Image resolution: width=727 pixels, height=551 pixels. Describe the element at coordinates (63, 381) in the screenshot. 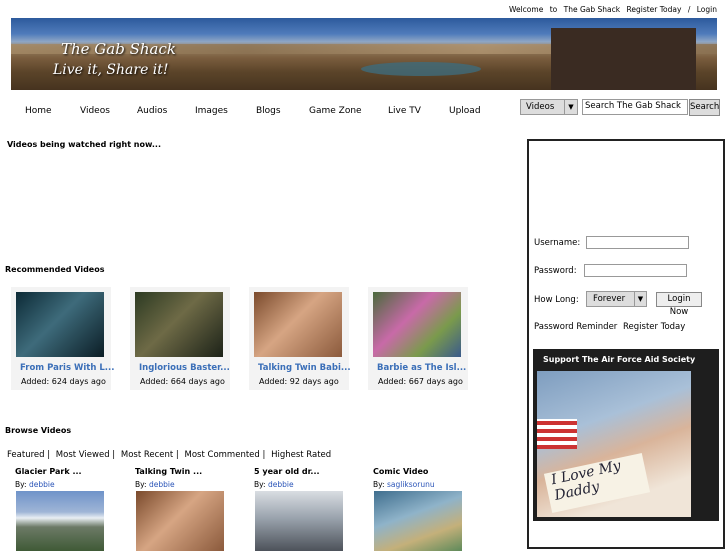

I see `video-added-text: Added: 624 days ago` at that location.